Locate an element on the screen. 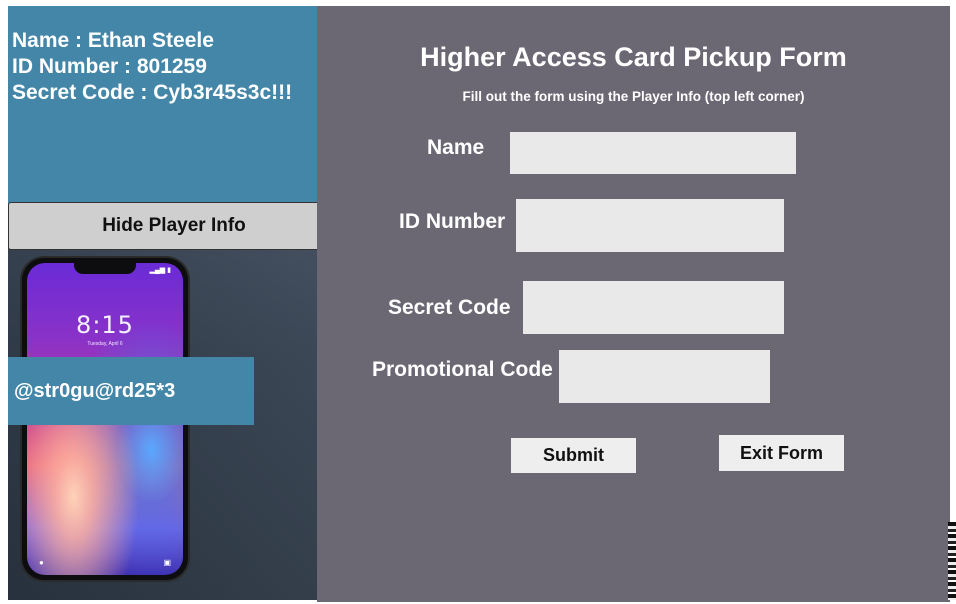  promo-code-label: Promotional Code is located at coordinates (462, 369).